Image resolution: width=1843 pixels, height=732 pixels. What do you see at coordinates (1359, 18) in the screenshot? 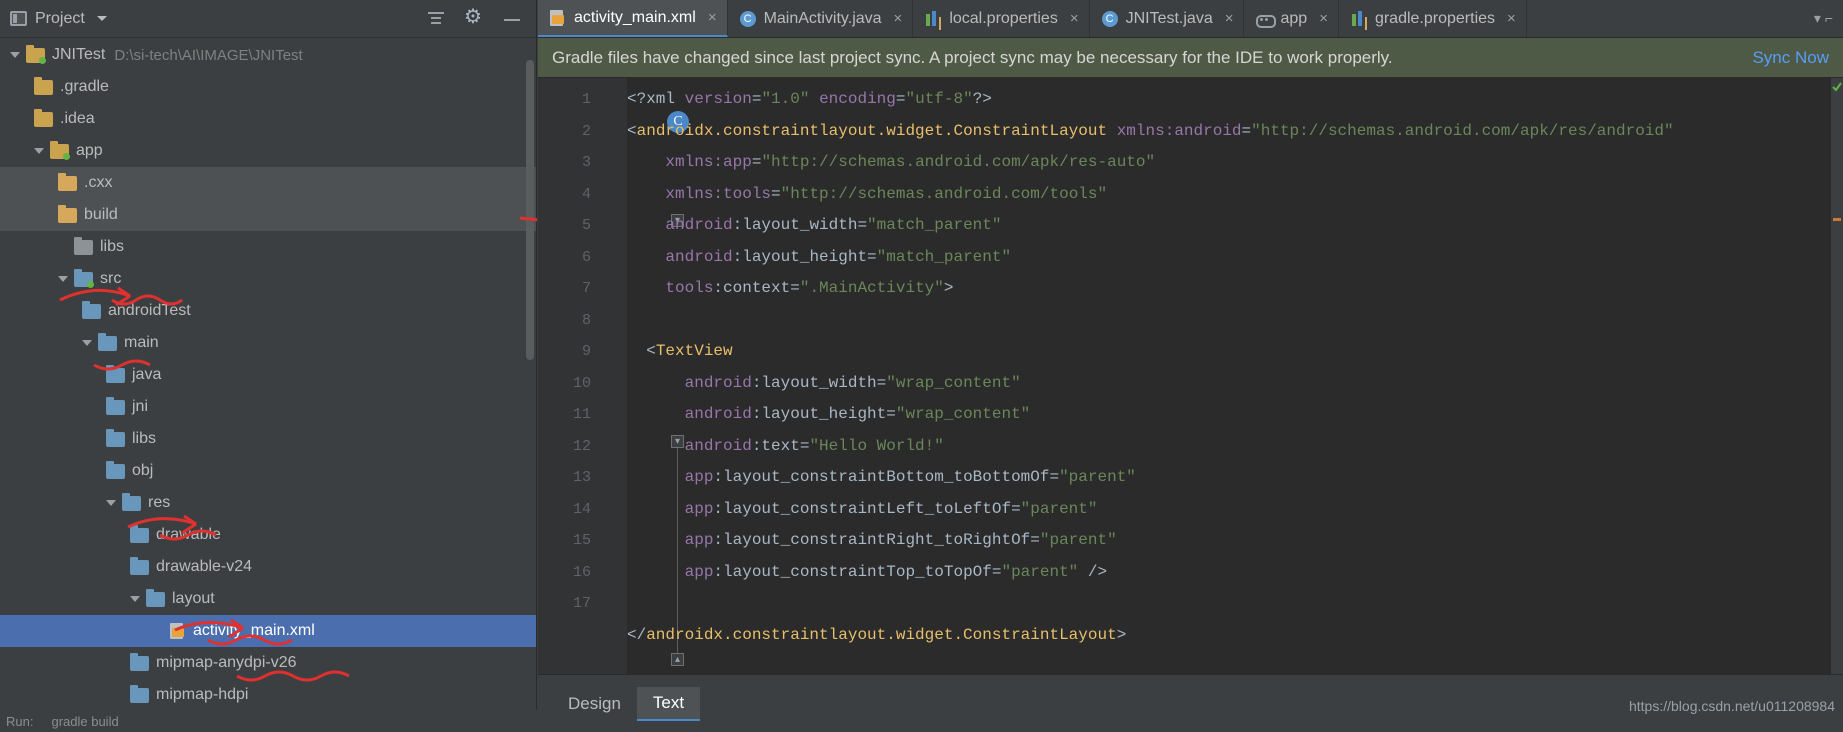
I see `properties-file-icon` at bounding box center [1359, 18].